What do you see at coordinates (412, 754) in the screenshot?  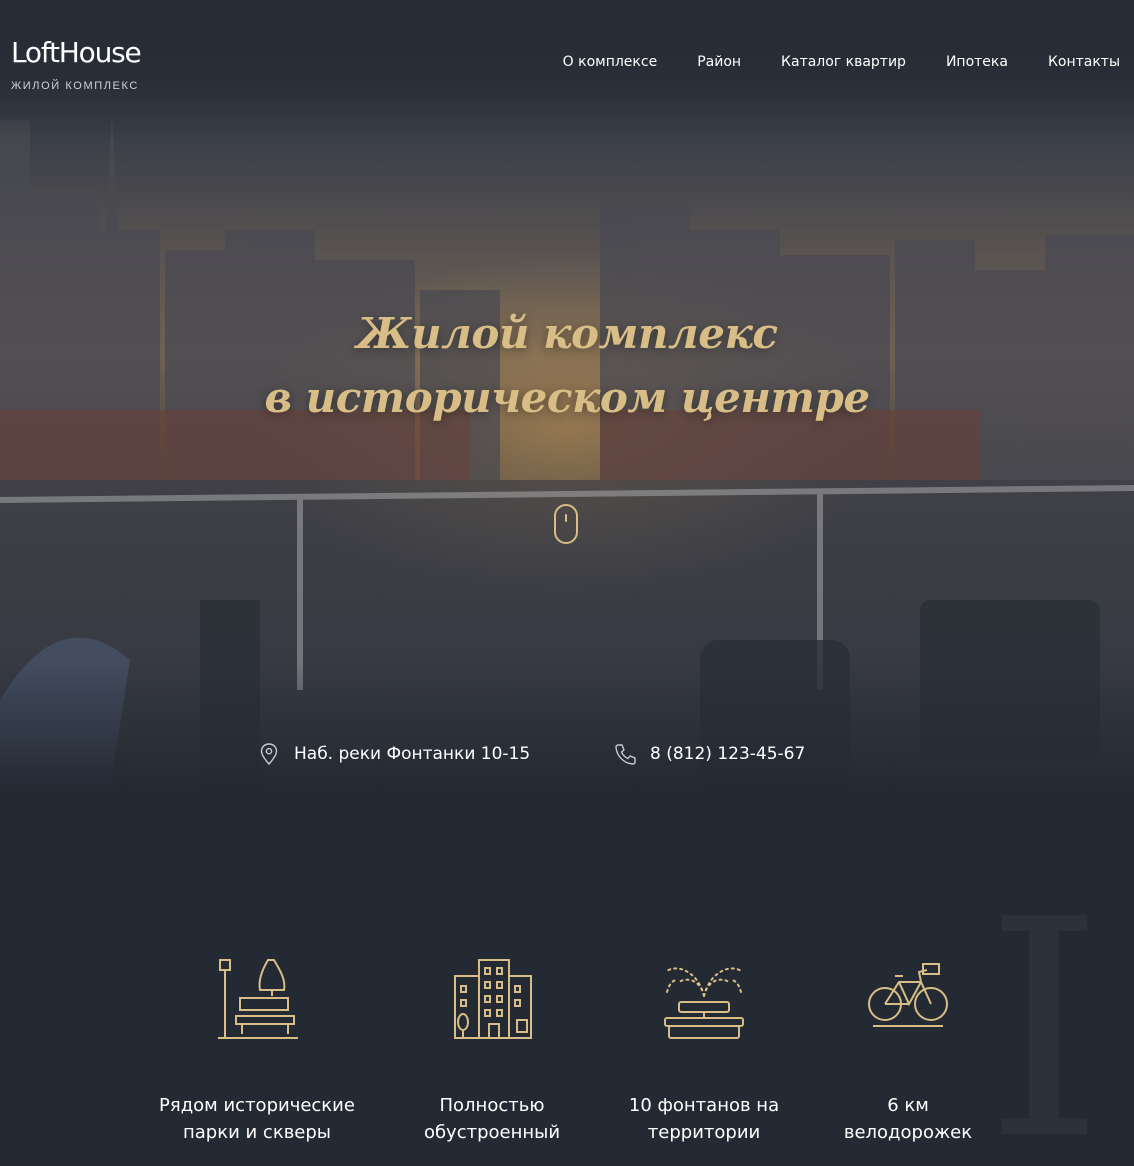 I see `address-text: Наб. реки Фонтанки 10-15` at bounding box center [412, 754].